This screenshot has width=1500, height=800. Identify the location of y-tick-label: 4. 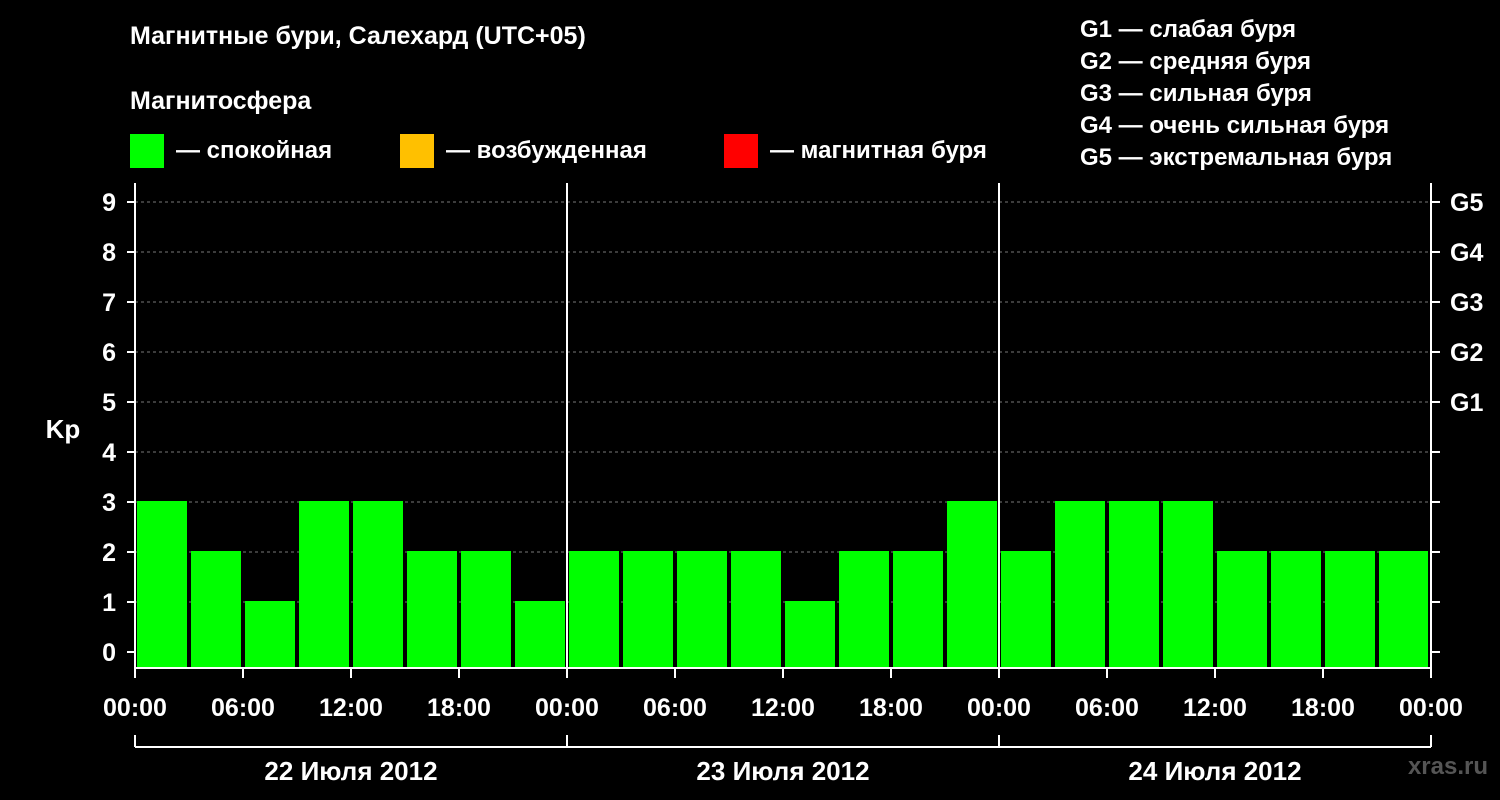
(109, 453).